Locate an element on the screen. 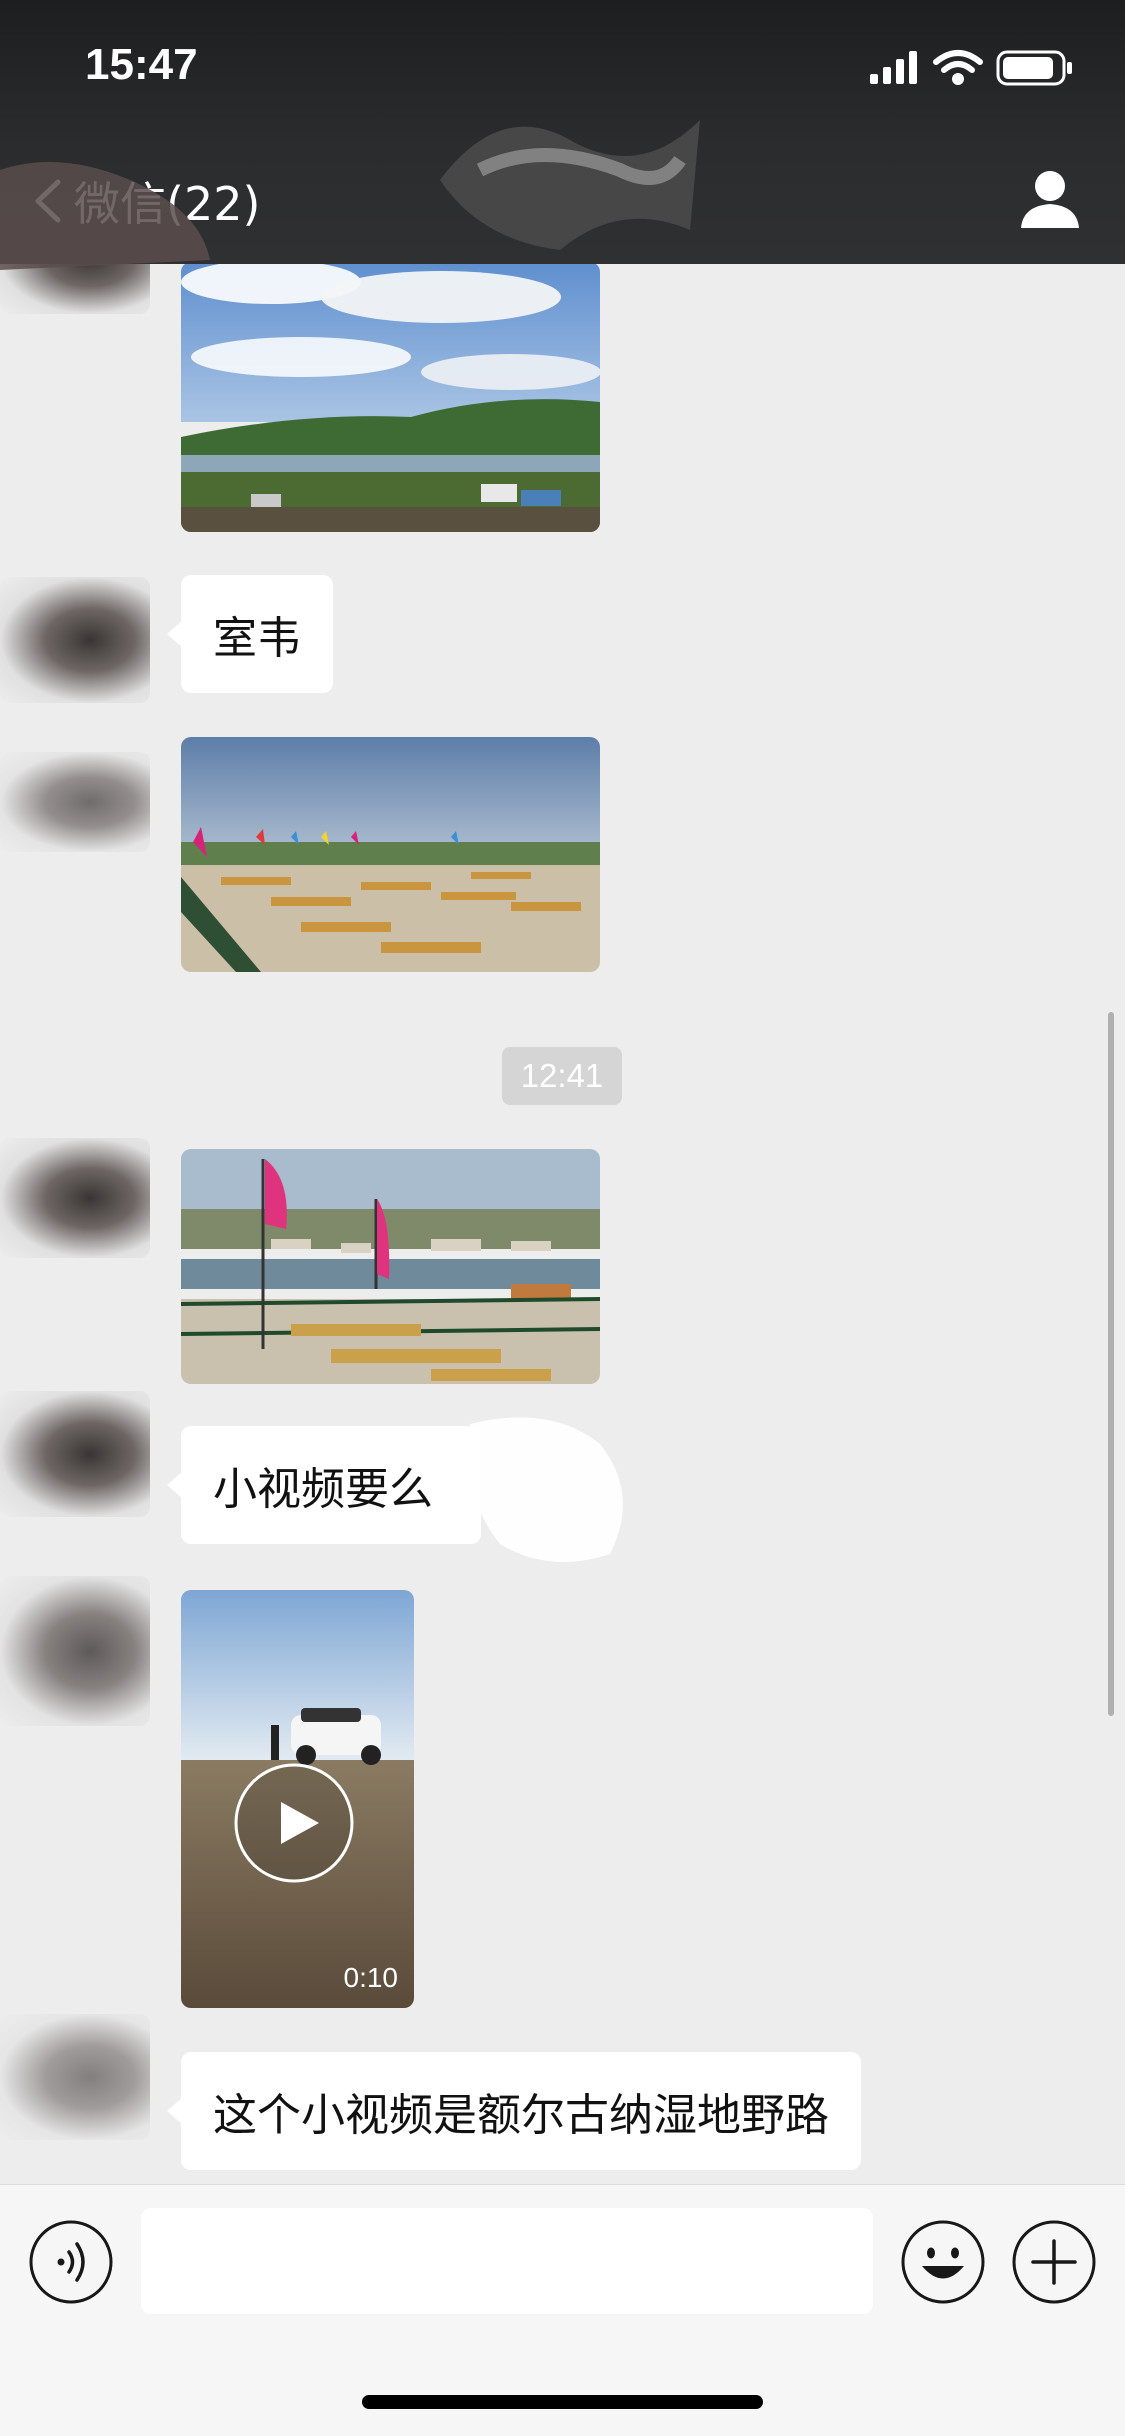 Image resolution: width=1125 pixels, height=2436 pixels. video-message: 0:10 is located at coordinates (297, 1799).